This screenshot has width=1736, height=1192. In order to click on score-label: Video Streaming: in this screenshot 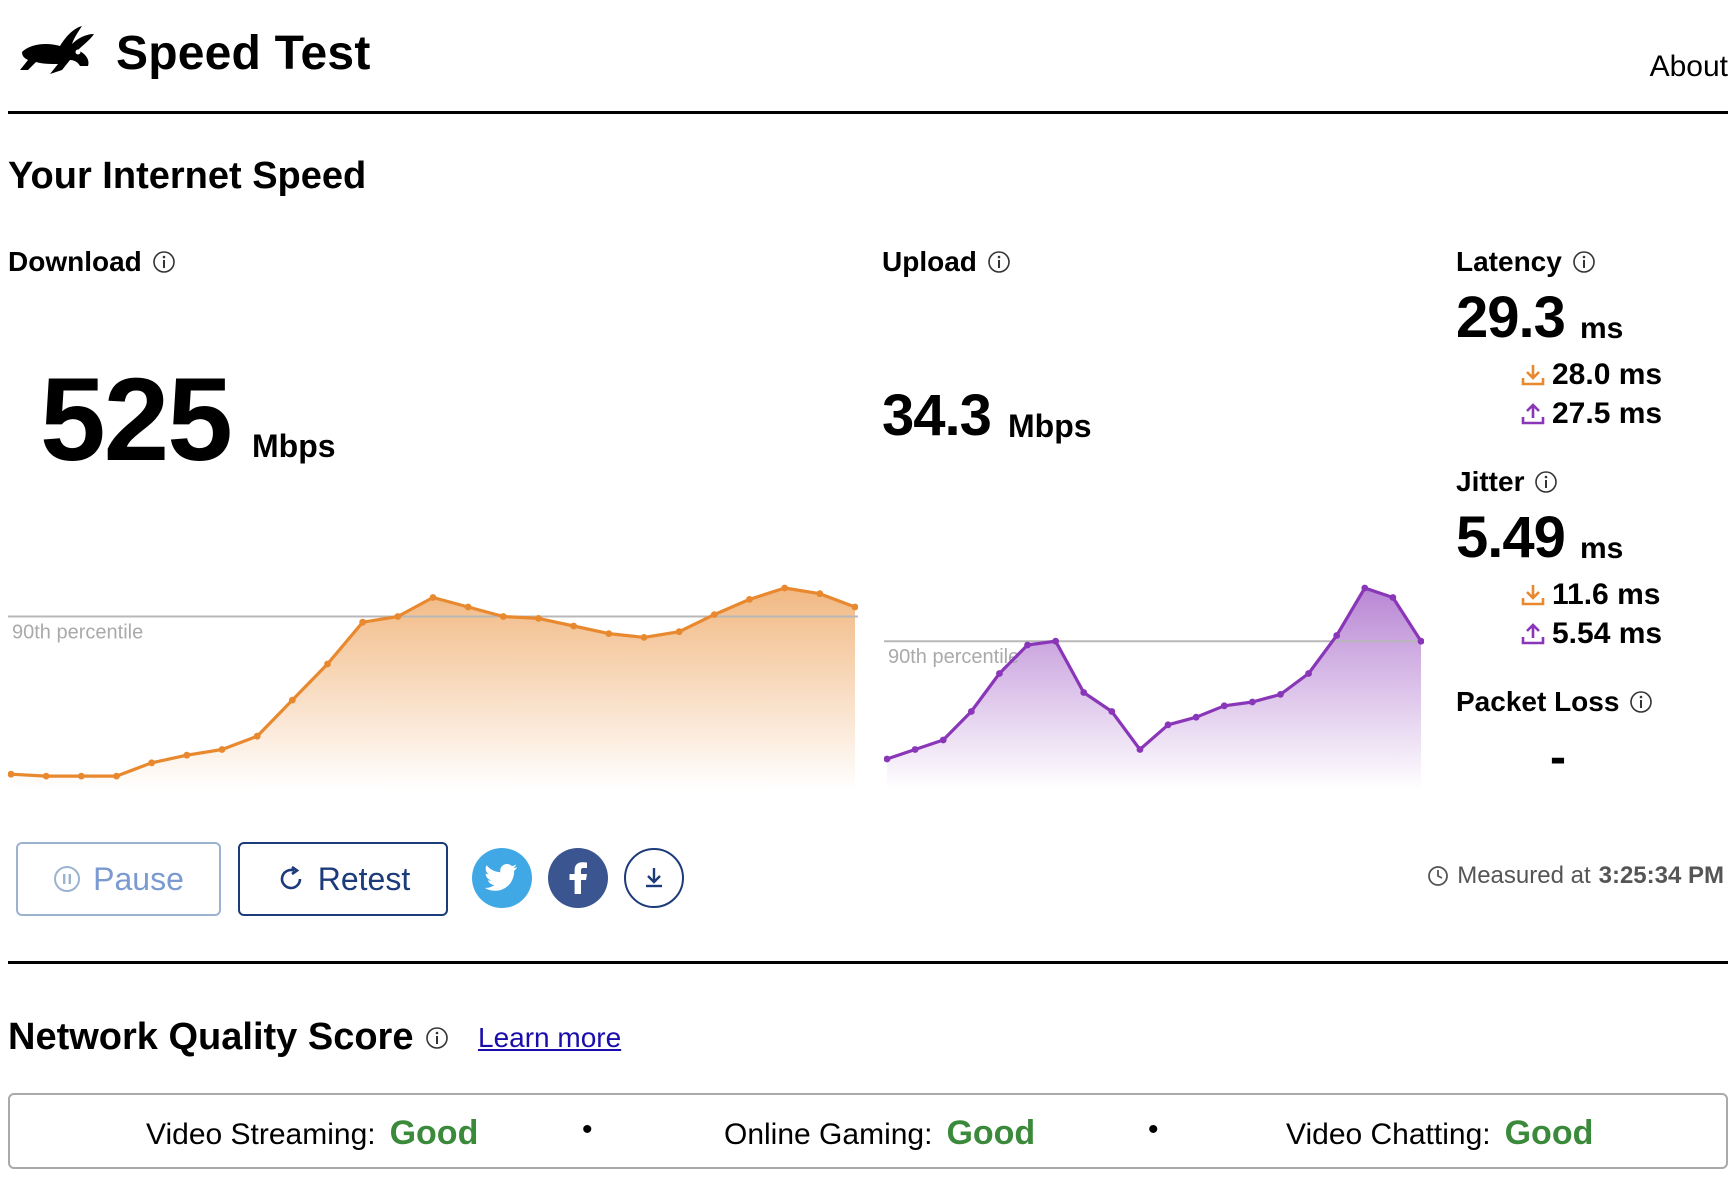, I will do `click(261, 1134)`.